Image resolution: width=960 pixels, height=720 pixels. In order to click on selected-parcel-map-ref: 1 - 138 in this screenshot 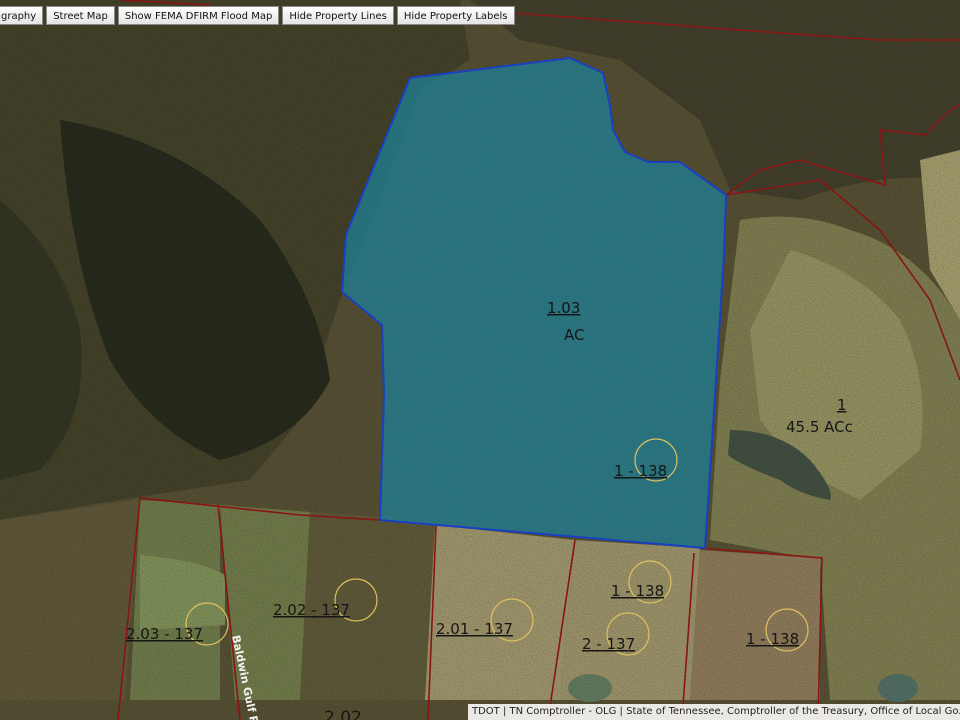, I will do `click(640, 471)`.